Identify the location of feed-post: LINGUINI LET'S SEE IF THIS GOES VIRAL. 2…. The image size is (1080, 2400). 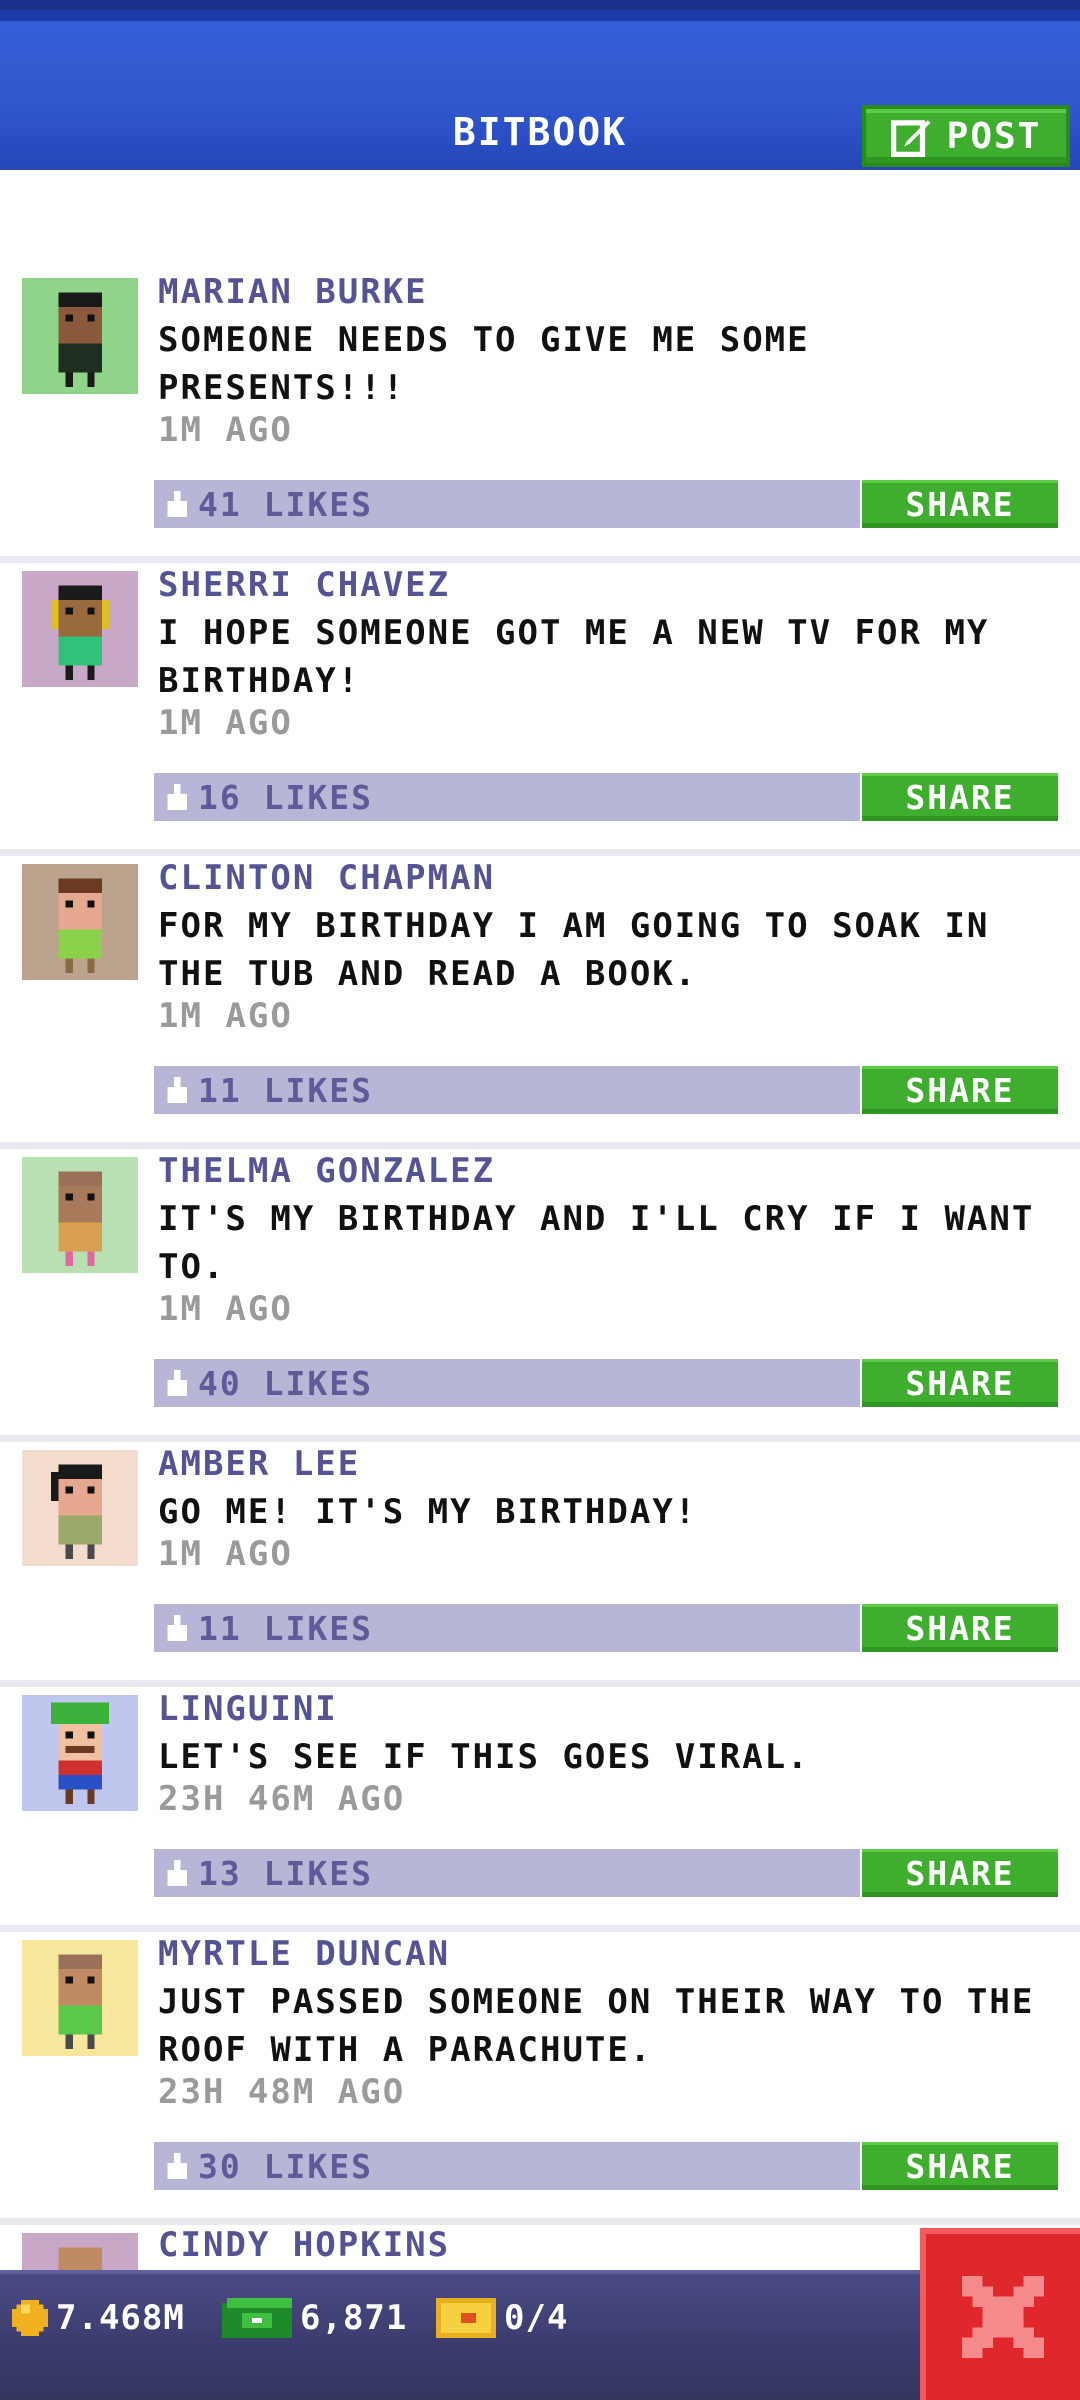
(540, 1809).